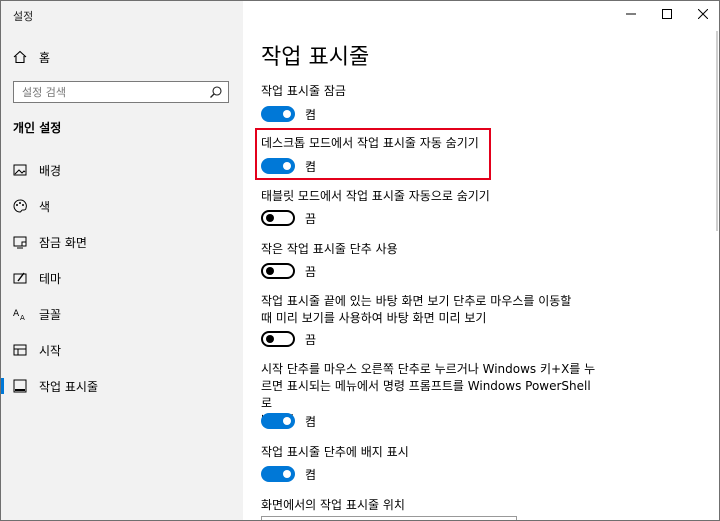  What do you see at coordinates (717, 131) in the screenshot?
I see `scrollbar` at bounding box center [717, 131].